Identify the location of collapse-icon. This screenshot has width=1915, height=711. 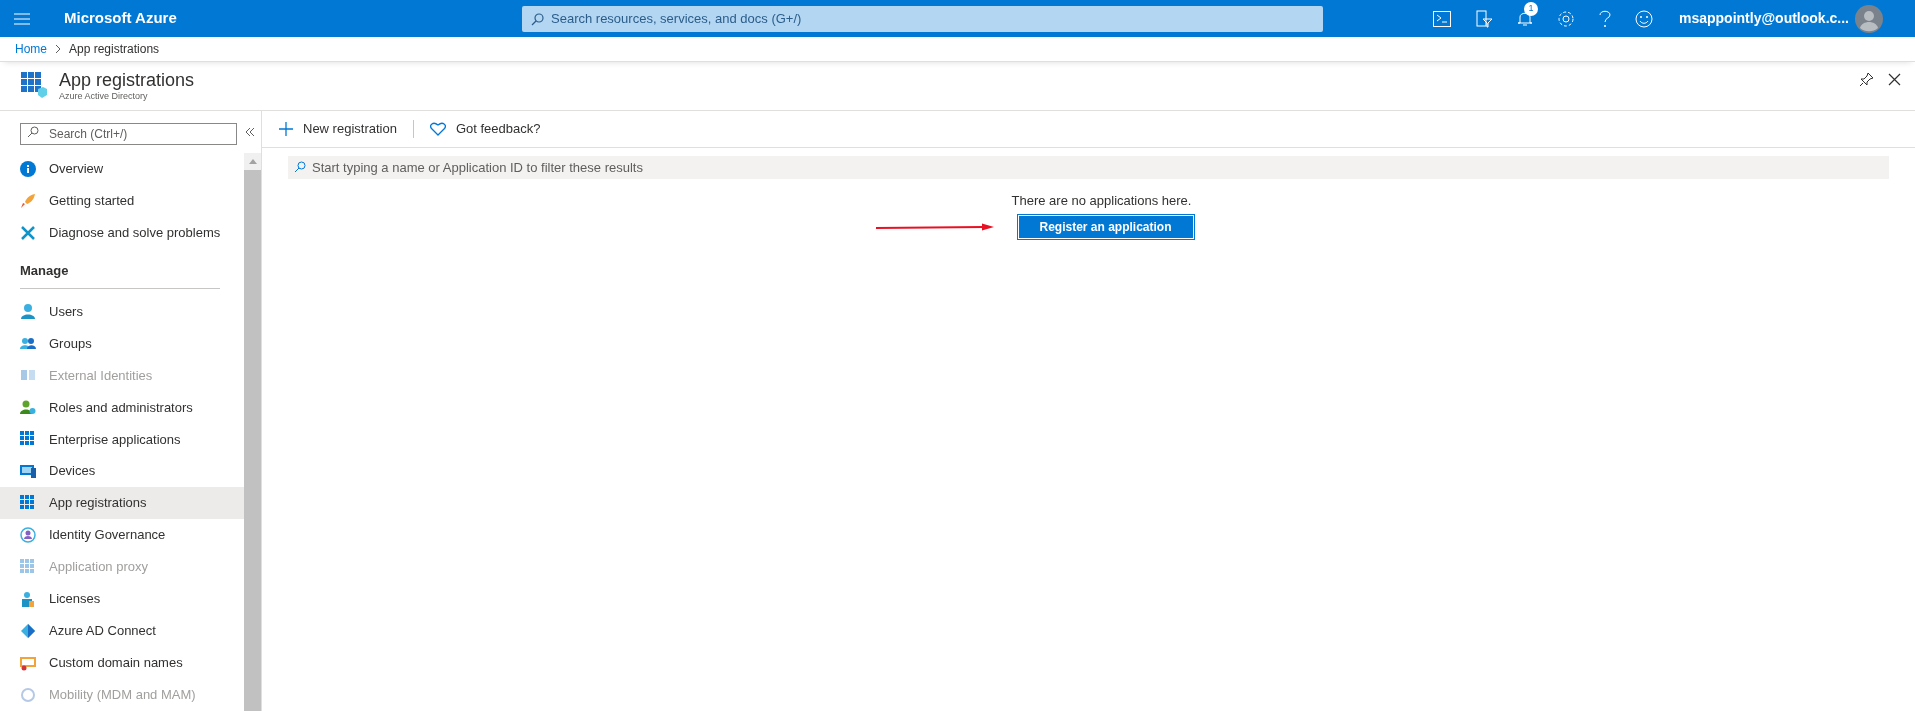
(250, 132).